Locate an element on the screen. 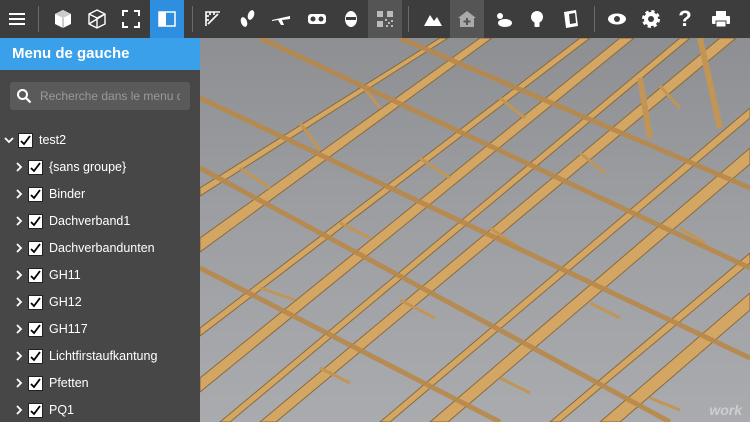  tree-item: PQ1 is located at coordinates (44, 410).